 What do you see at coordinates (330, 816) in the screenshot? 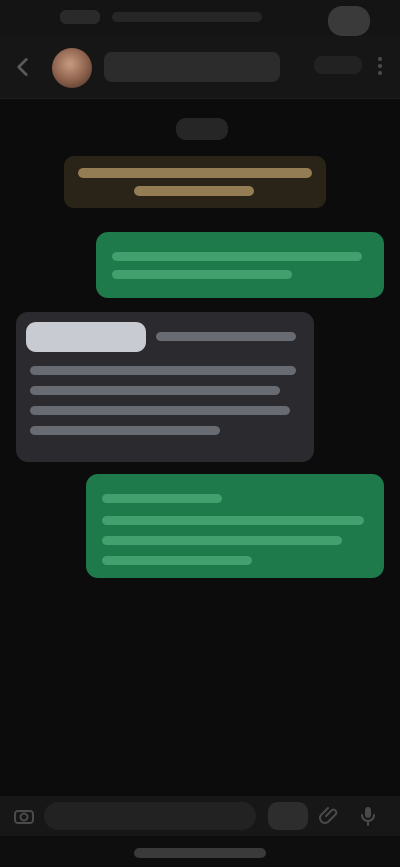
I see `attach-icon` at bounding box center [330, 816].